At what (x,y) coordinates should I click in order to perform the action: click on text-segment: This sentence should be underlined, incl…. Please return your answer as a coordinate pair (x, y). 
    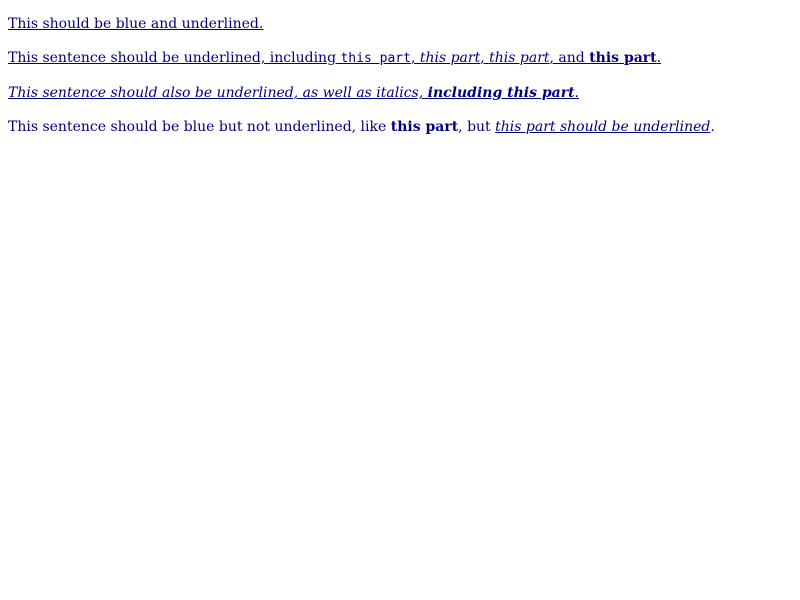
    Looking at the image, I should click on (174, 58).